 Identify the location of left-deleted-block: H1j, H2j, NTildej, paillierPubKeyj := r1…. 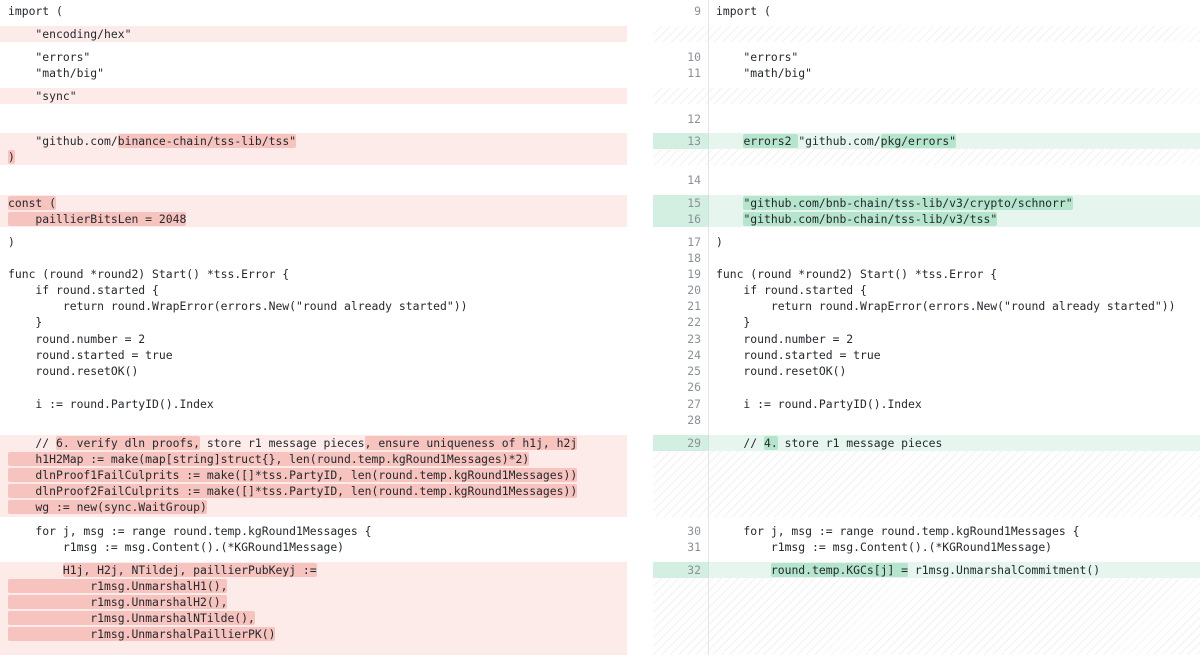
(313, 608).